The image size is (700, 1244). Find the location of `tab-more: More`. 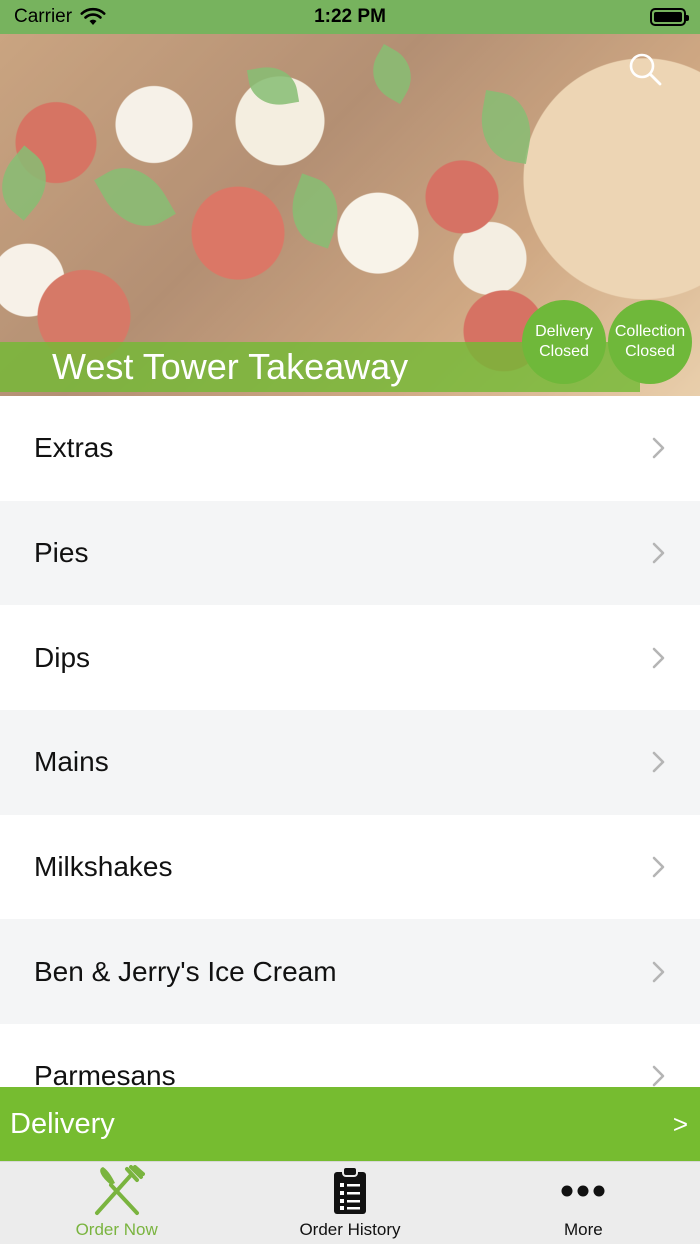

tab-more: More is located at coordinates (583, 1203).